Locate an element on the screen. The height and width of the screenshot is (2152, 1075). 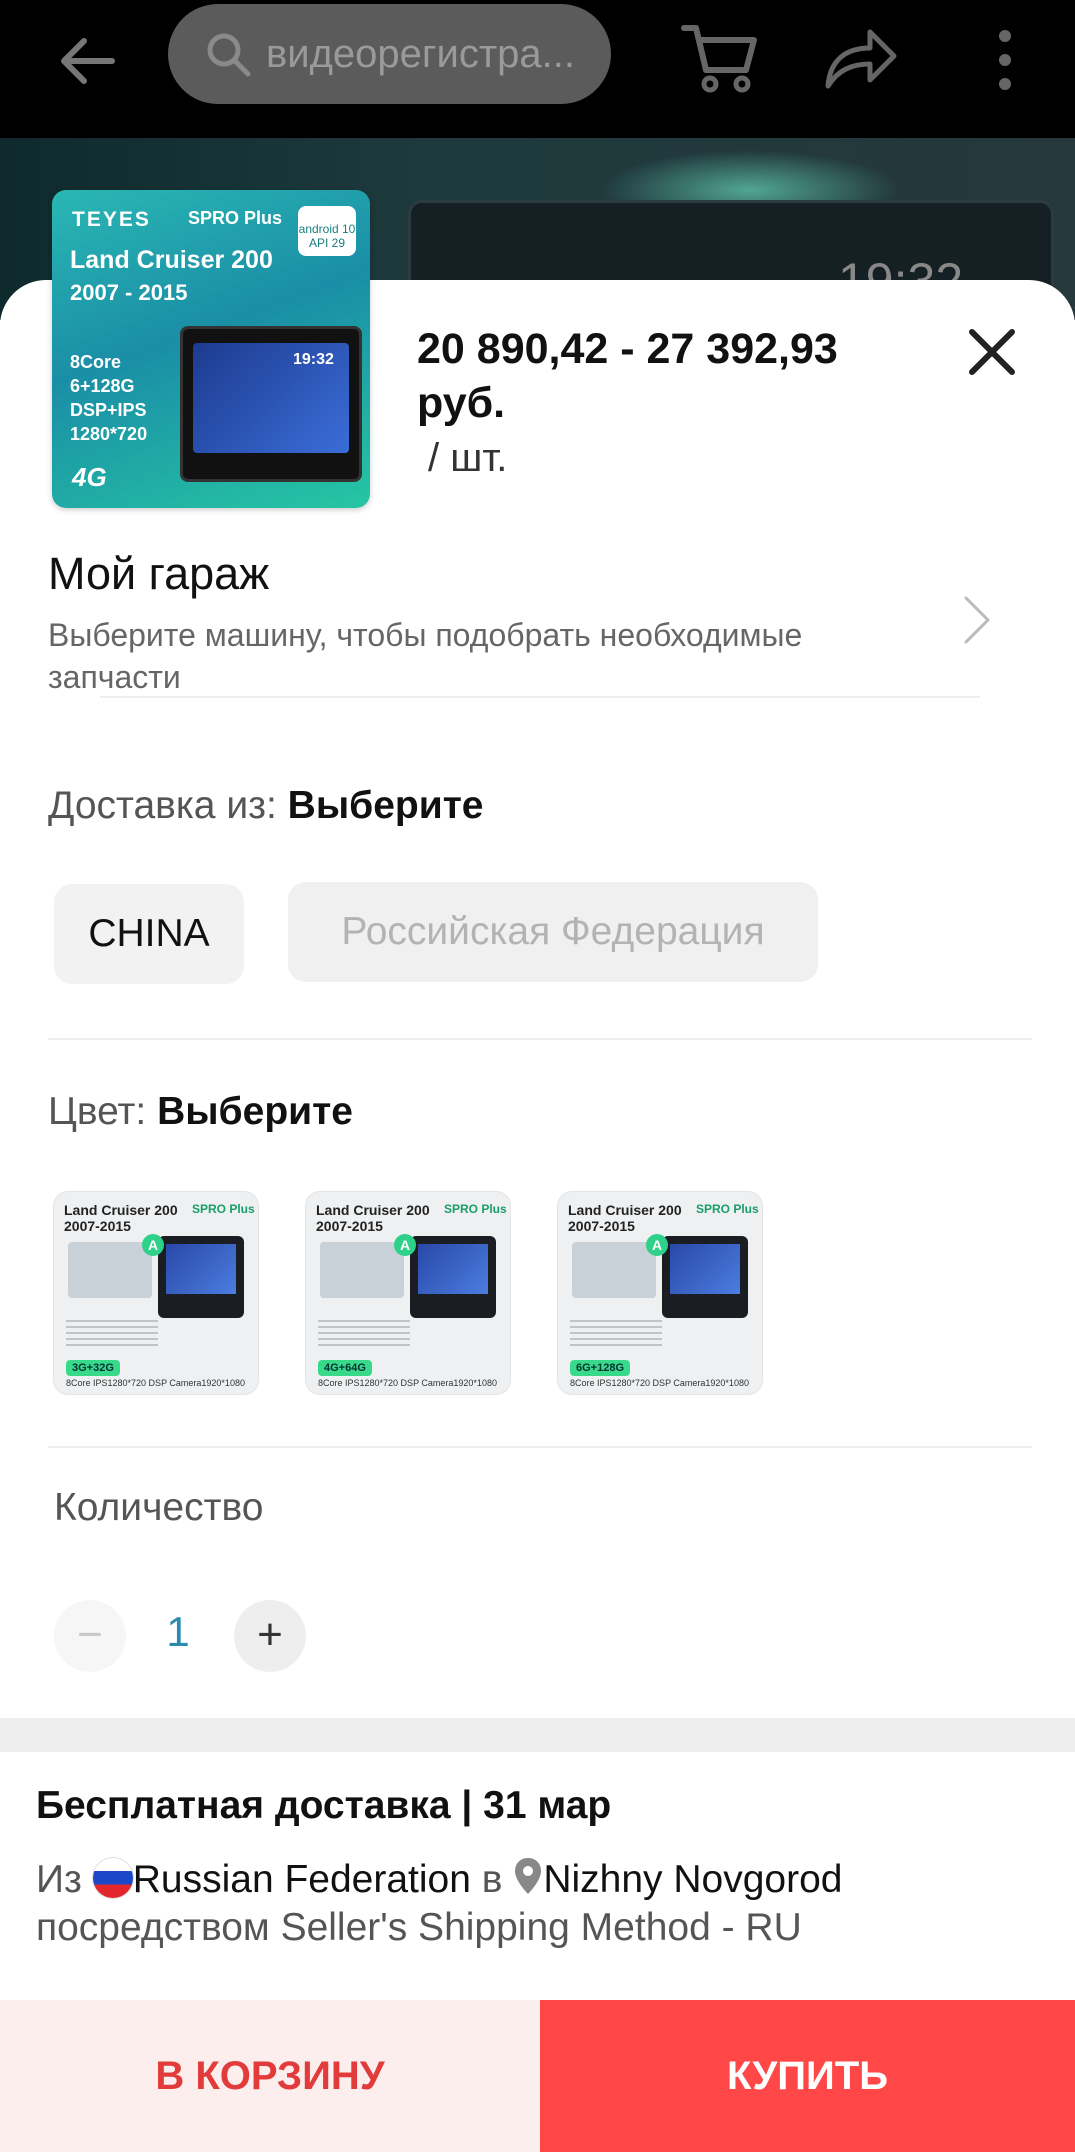
quantity-value: 1 is located at coordinates (178, 1631).